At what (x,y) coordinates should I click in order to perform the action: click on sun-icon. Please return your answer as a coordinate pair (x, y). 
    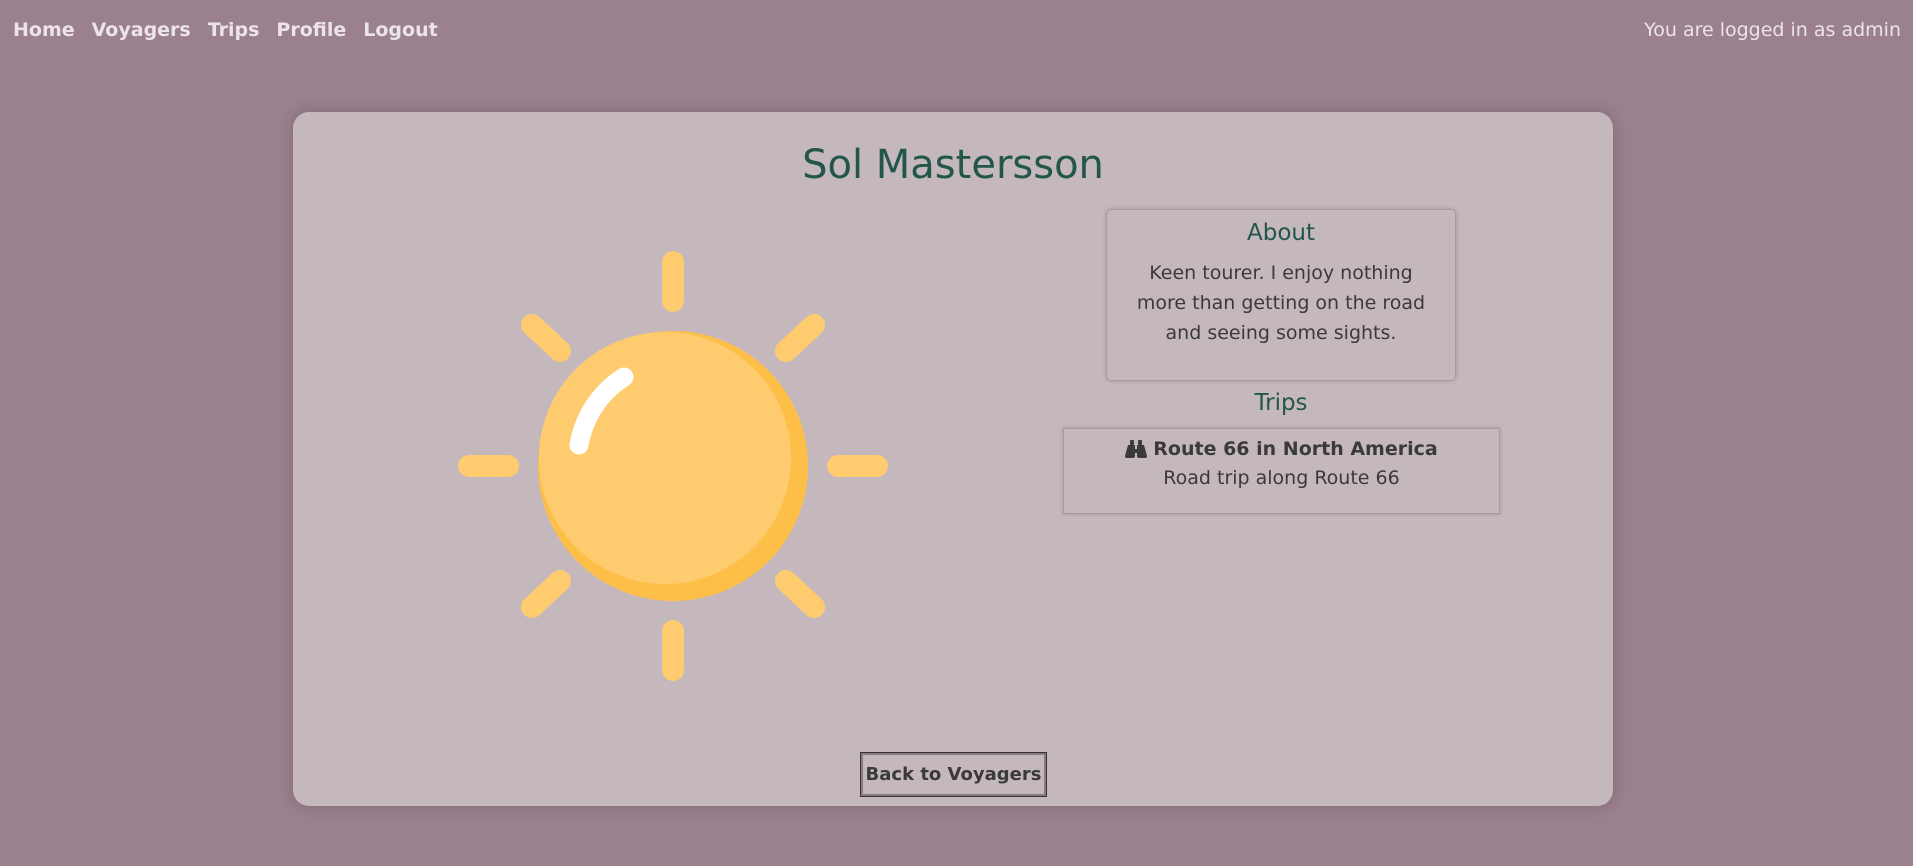
    Looking at the image, I should click on (673, 466).